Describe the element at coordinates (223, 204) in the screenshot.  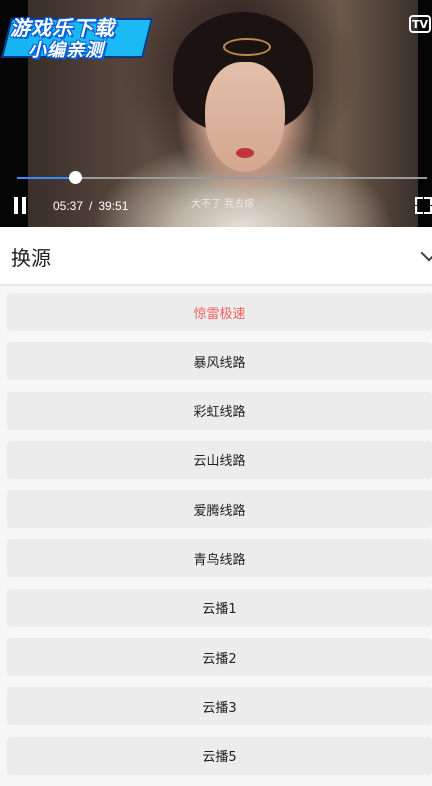
I see `video-subtitle: 大不了 我去嫁` at that location.